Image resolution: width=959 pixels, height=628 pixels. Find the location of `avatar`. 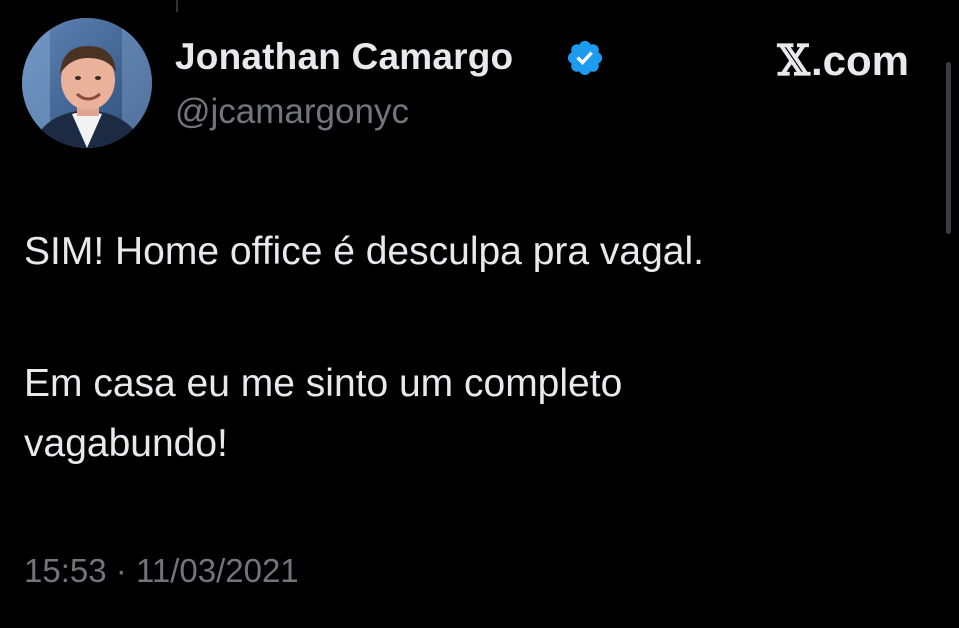

avatar is located at coordinates (87, 83).